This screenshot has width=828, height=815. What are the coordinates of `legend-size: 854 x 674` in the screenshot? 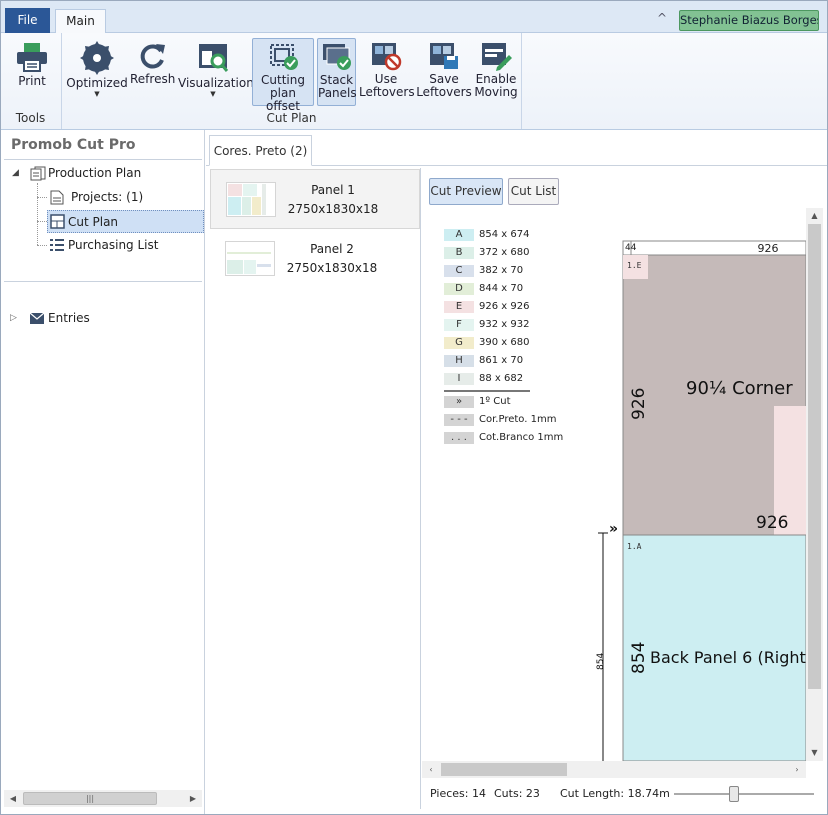 It's located at (504, 234).